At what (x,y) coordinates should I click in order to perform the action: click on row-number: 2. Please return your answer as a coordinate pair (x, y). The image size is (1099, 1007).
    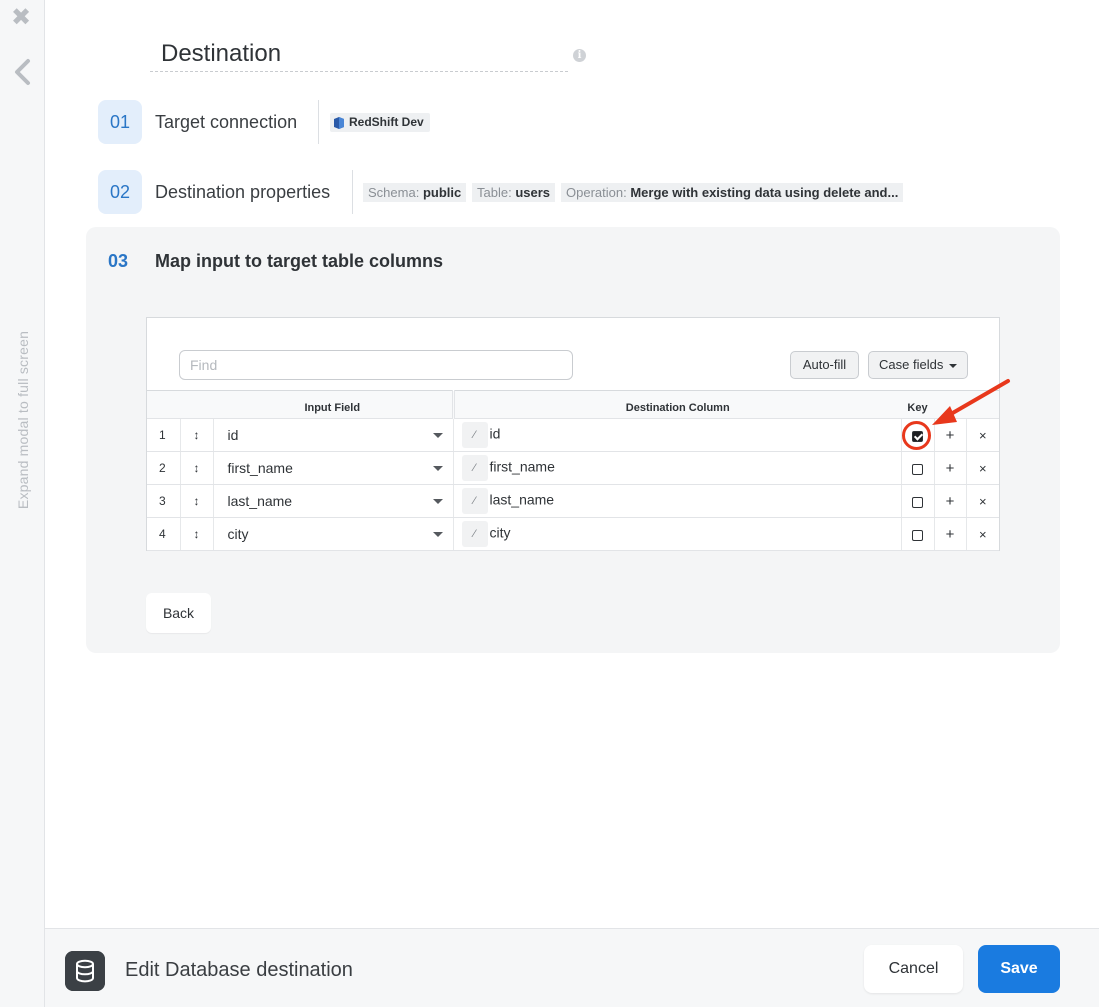
    Looking at the image, I should click on (164, 468).